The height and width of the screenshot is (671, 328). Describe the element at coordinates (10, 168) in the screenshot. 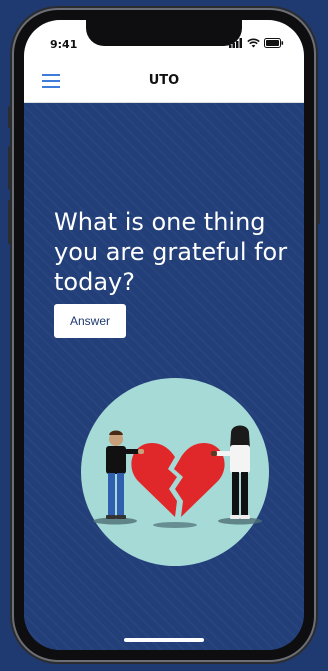

I see `volume-up-button` at that location.